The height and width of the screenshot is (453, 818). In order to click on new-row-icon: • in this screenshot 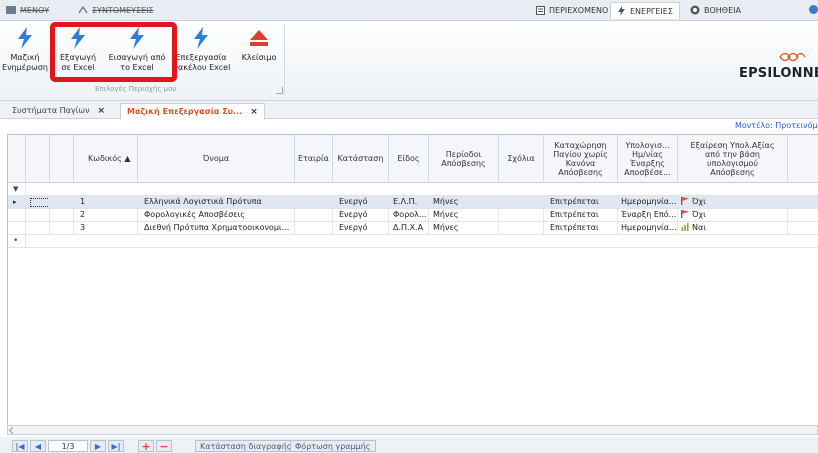, I will do `click(17, 241)`.